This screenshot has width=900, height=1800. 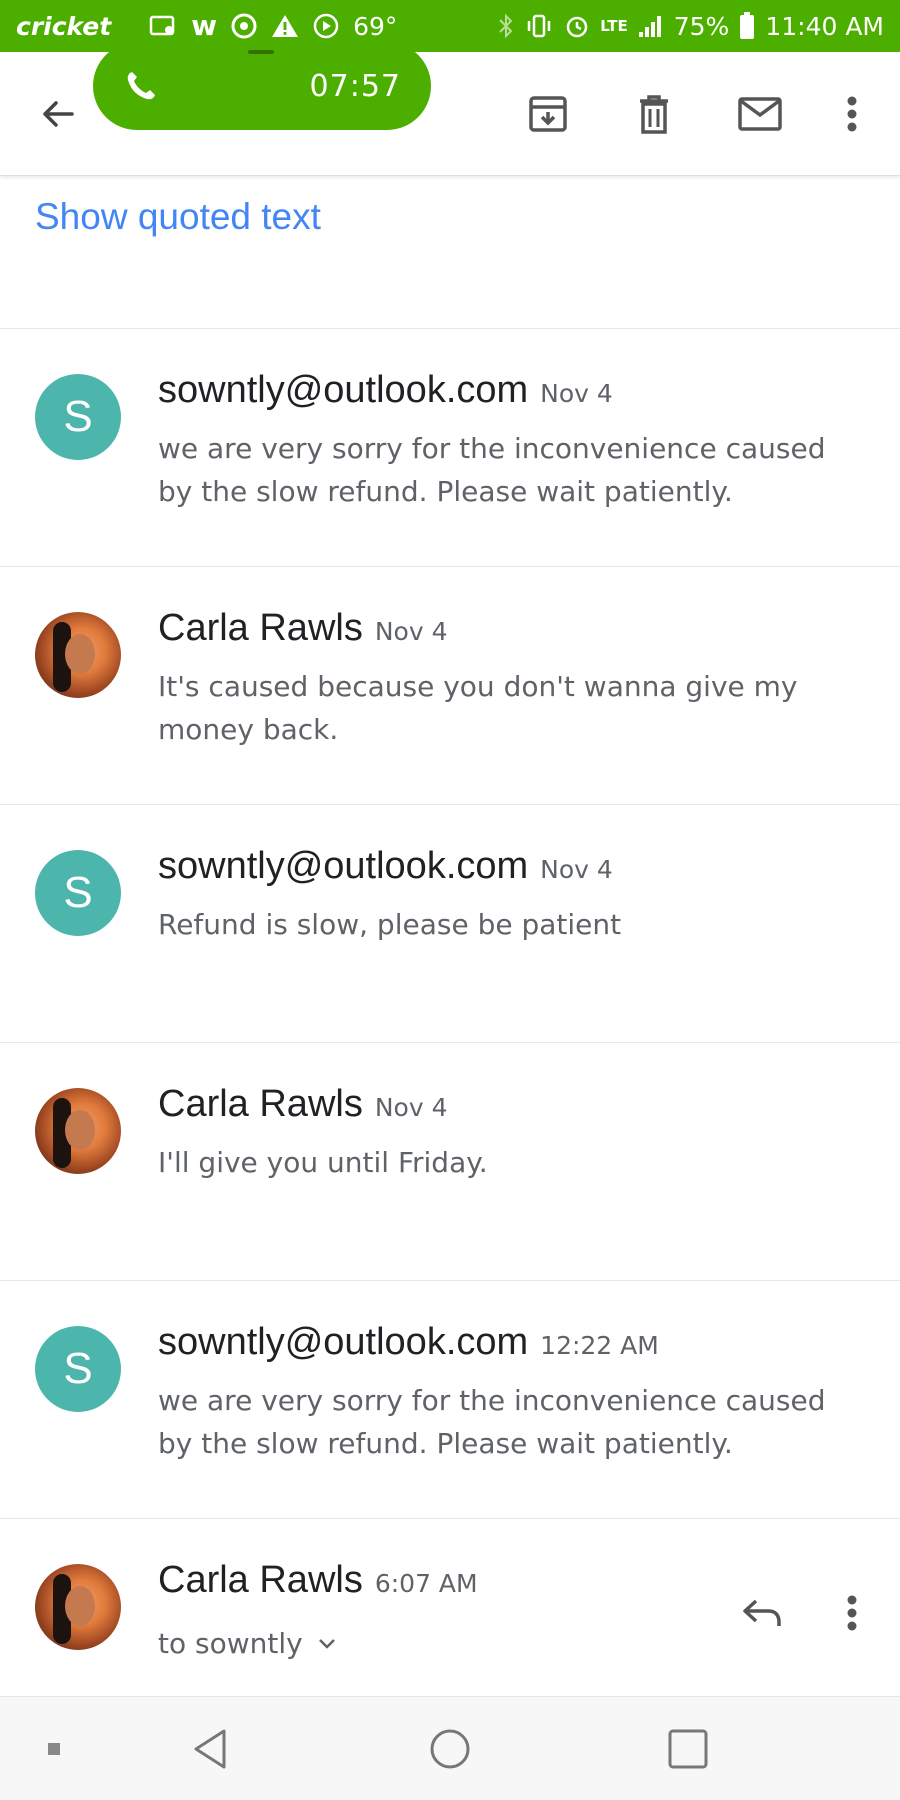 I want to click on archive-button, so click(x=548, y=114).